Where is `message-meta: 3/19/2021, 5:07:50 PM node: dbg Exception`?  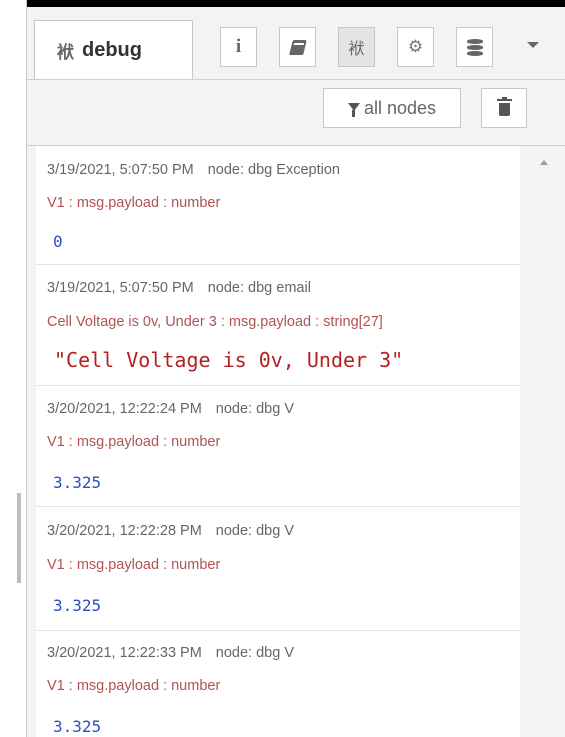
message-meta: 3/19/2021, 5:07:50 PM node: dbg Exception is located at coordinates (193, 170).